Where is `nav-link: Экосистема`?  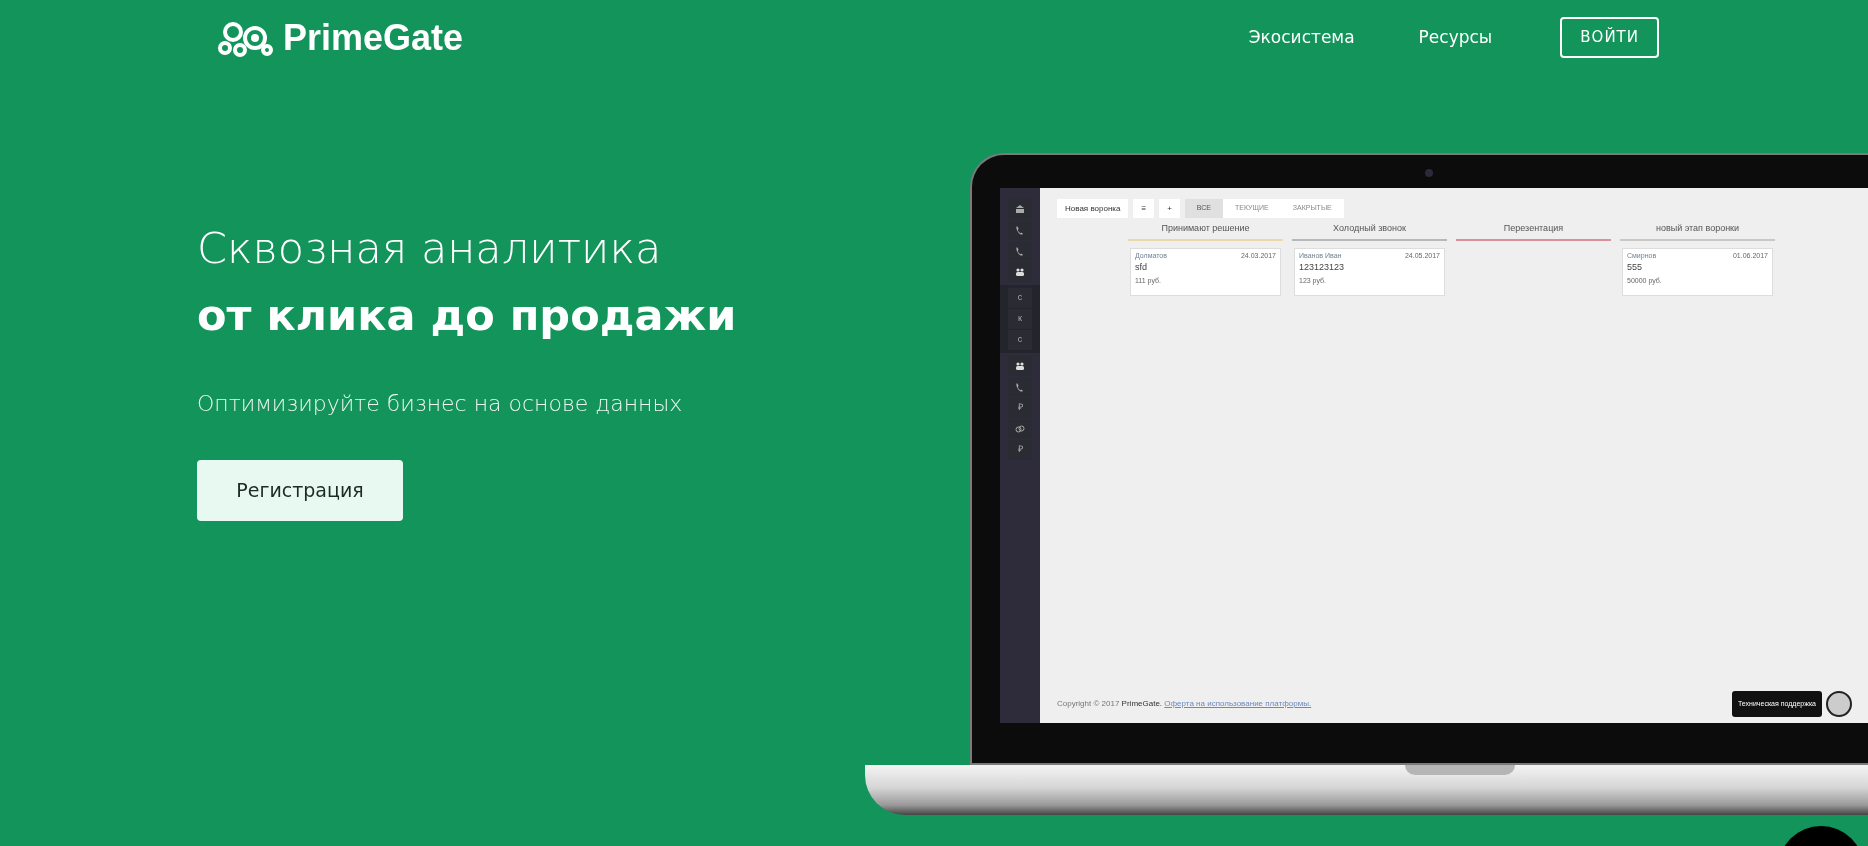
nav-link: Экосистема is located at coordinates (1301, 37).